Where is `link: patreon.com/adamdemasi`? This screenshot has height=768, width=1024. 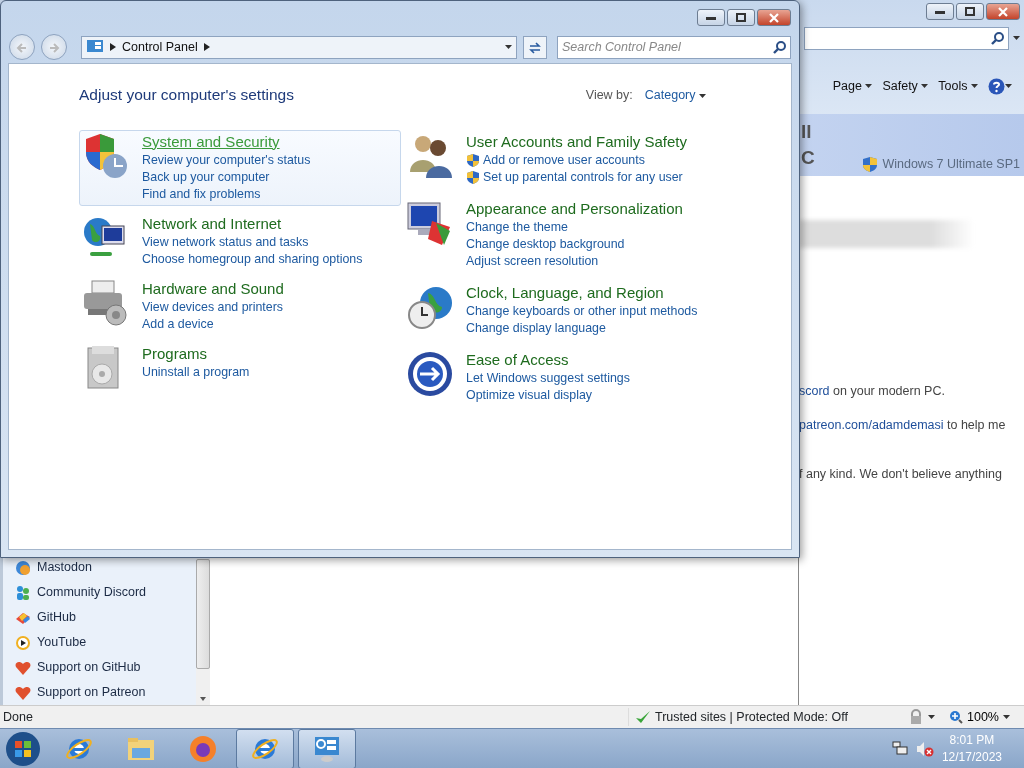
link: patreon.com/adamdemasi is located at coordinates (871, 425).